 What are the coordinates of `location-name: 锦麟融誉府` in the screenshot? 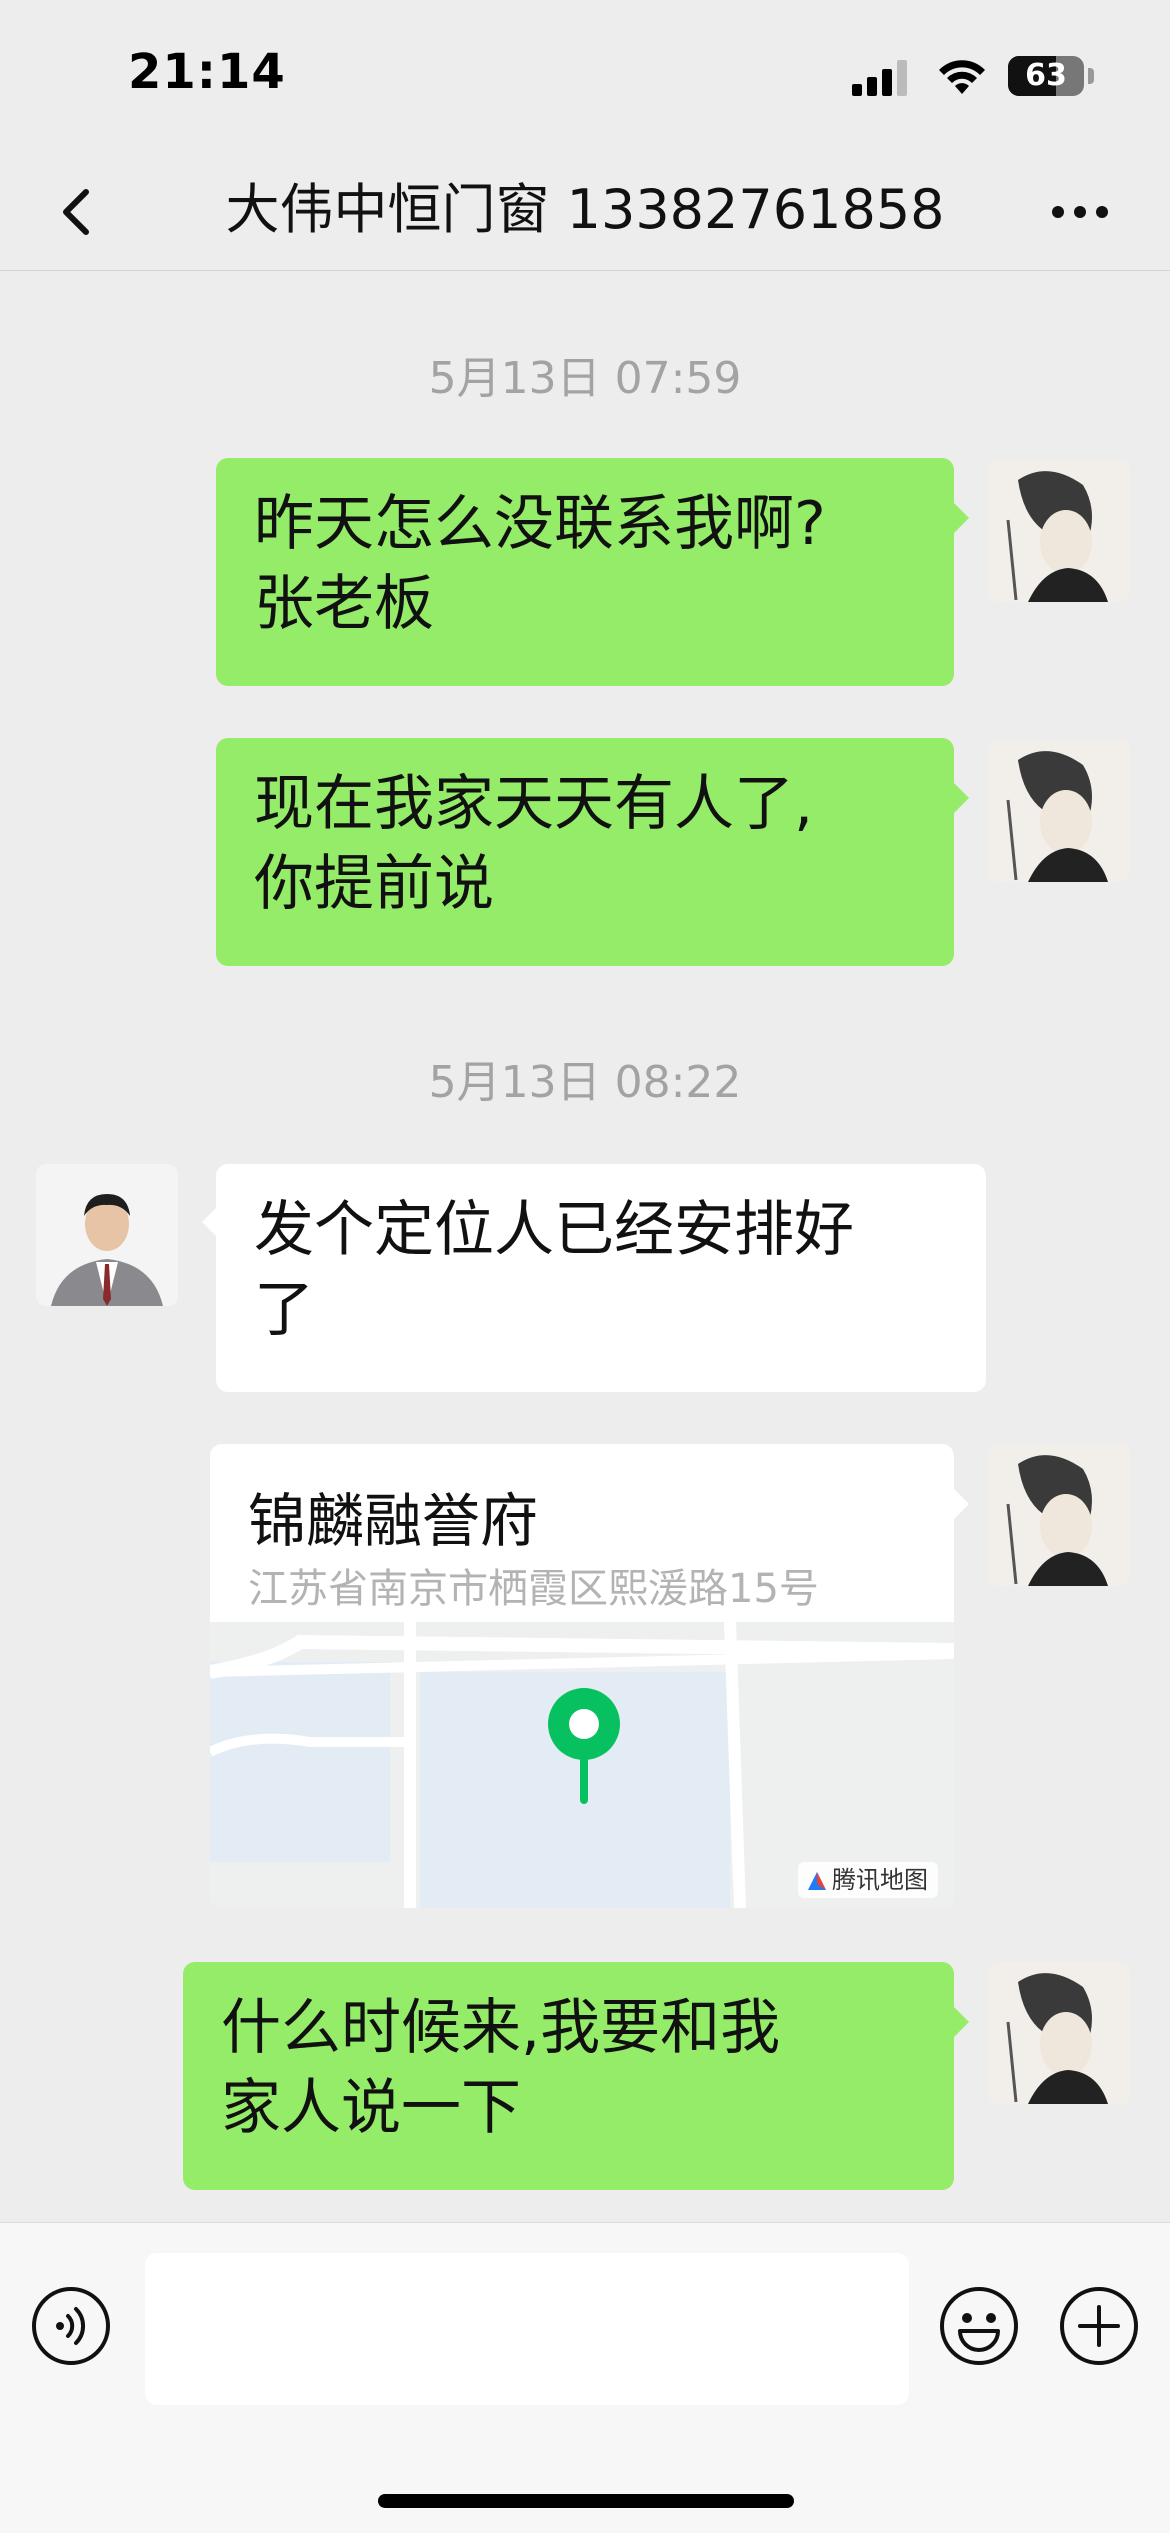 It's located at (393, 1521).